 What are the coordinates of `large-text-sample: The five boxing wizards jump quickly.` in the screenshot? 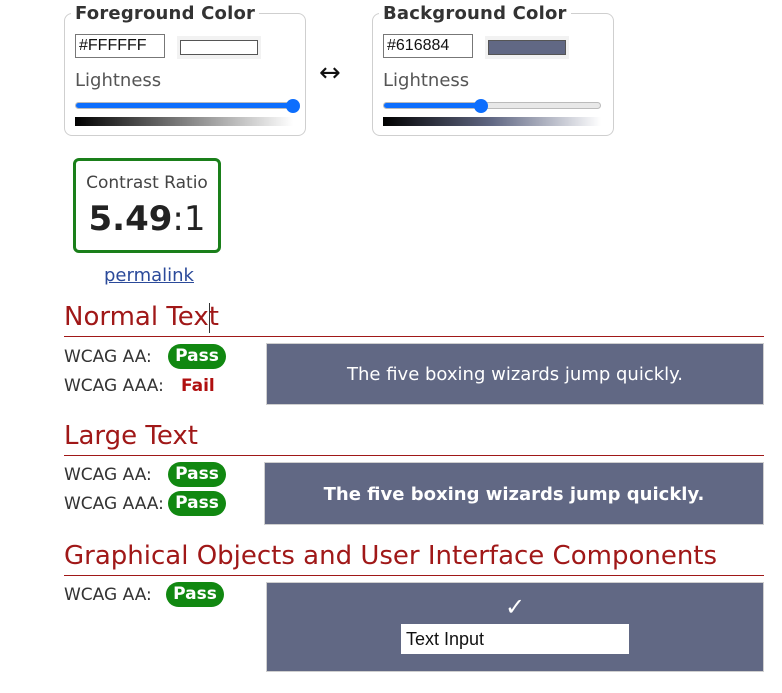 It's located at (514, 493).